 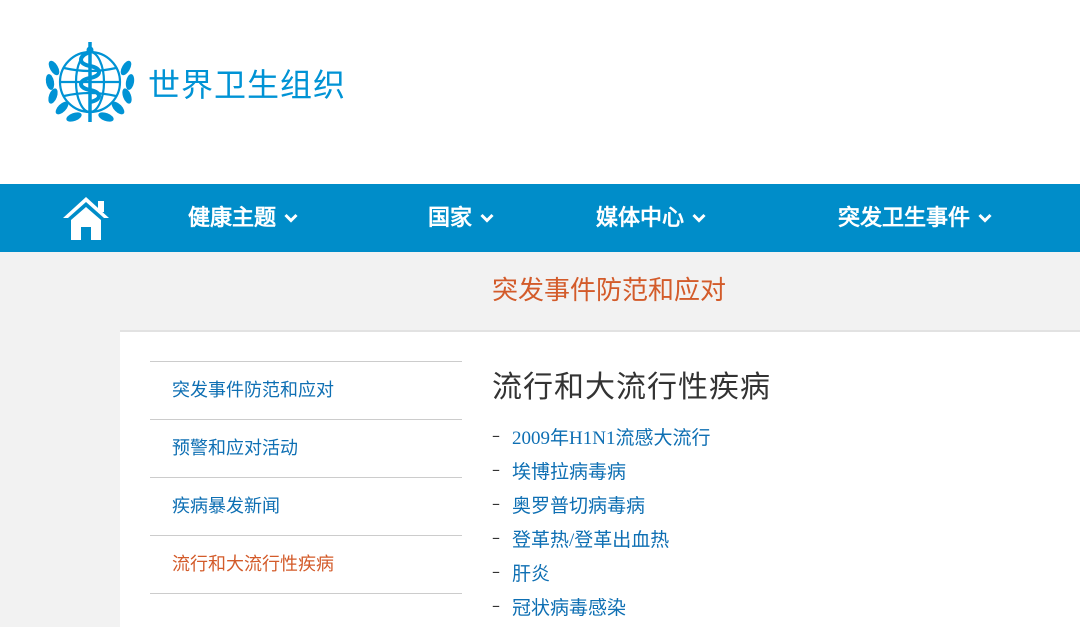 I want to click on list-item: – 奥罗普切病毒病, so click(x=601, y=509).